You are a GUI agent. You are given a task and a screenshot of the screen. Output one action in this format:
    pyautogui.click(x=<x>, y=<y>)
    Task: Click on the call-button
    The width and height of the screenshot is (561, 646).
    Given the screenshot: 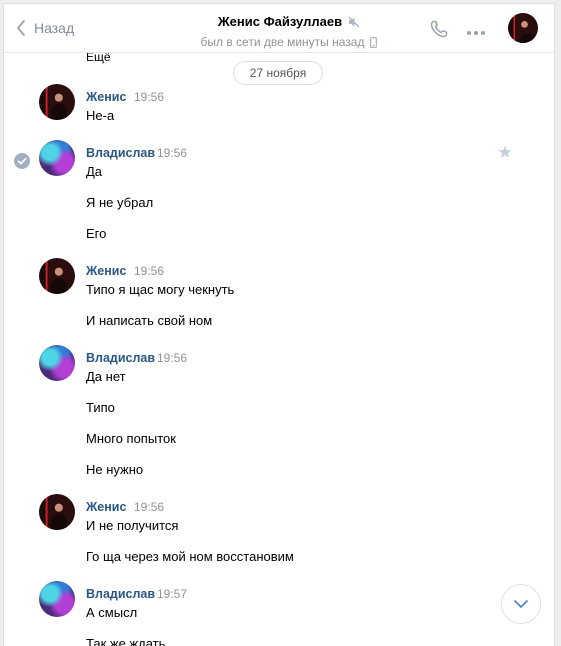 What is the action you would take?
    pyautogui.click(x=439, y=31)
    